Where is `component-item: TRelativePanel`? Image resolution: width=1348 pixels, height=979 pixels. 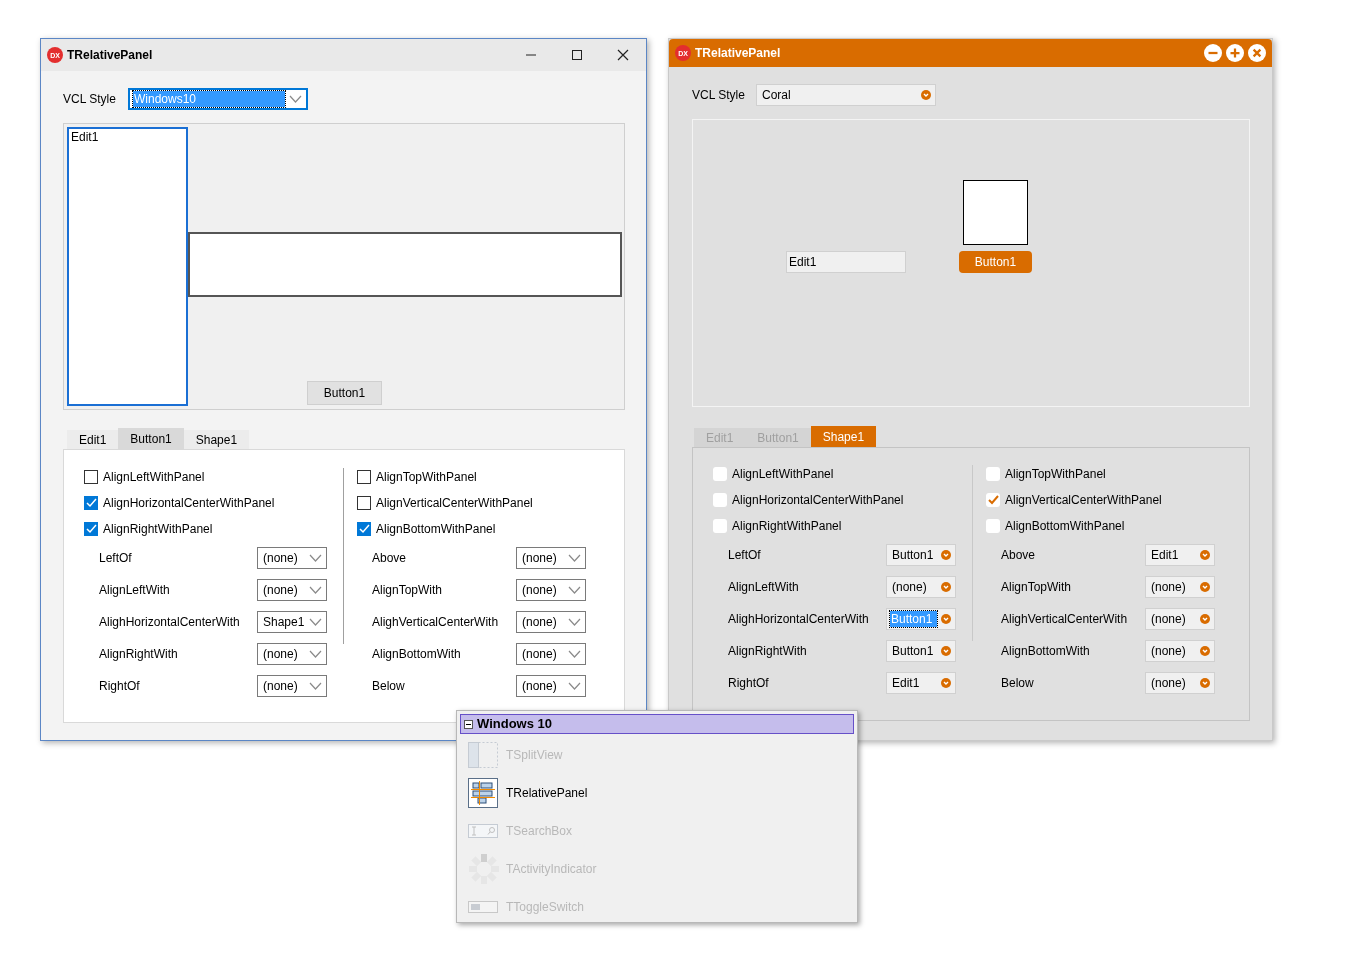
component-item: TRelativePanel is located at coordinates (547, 793).